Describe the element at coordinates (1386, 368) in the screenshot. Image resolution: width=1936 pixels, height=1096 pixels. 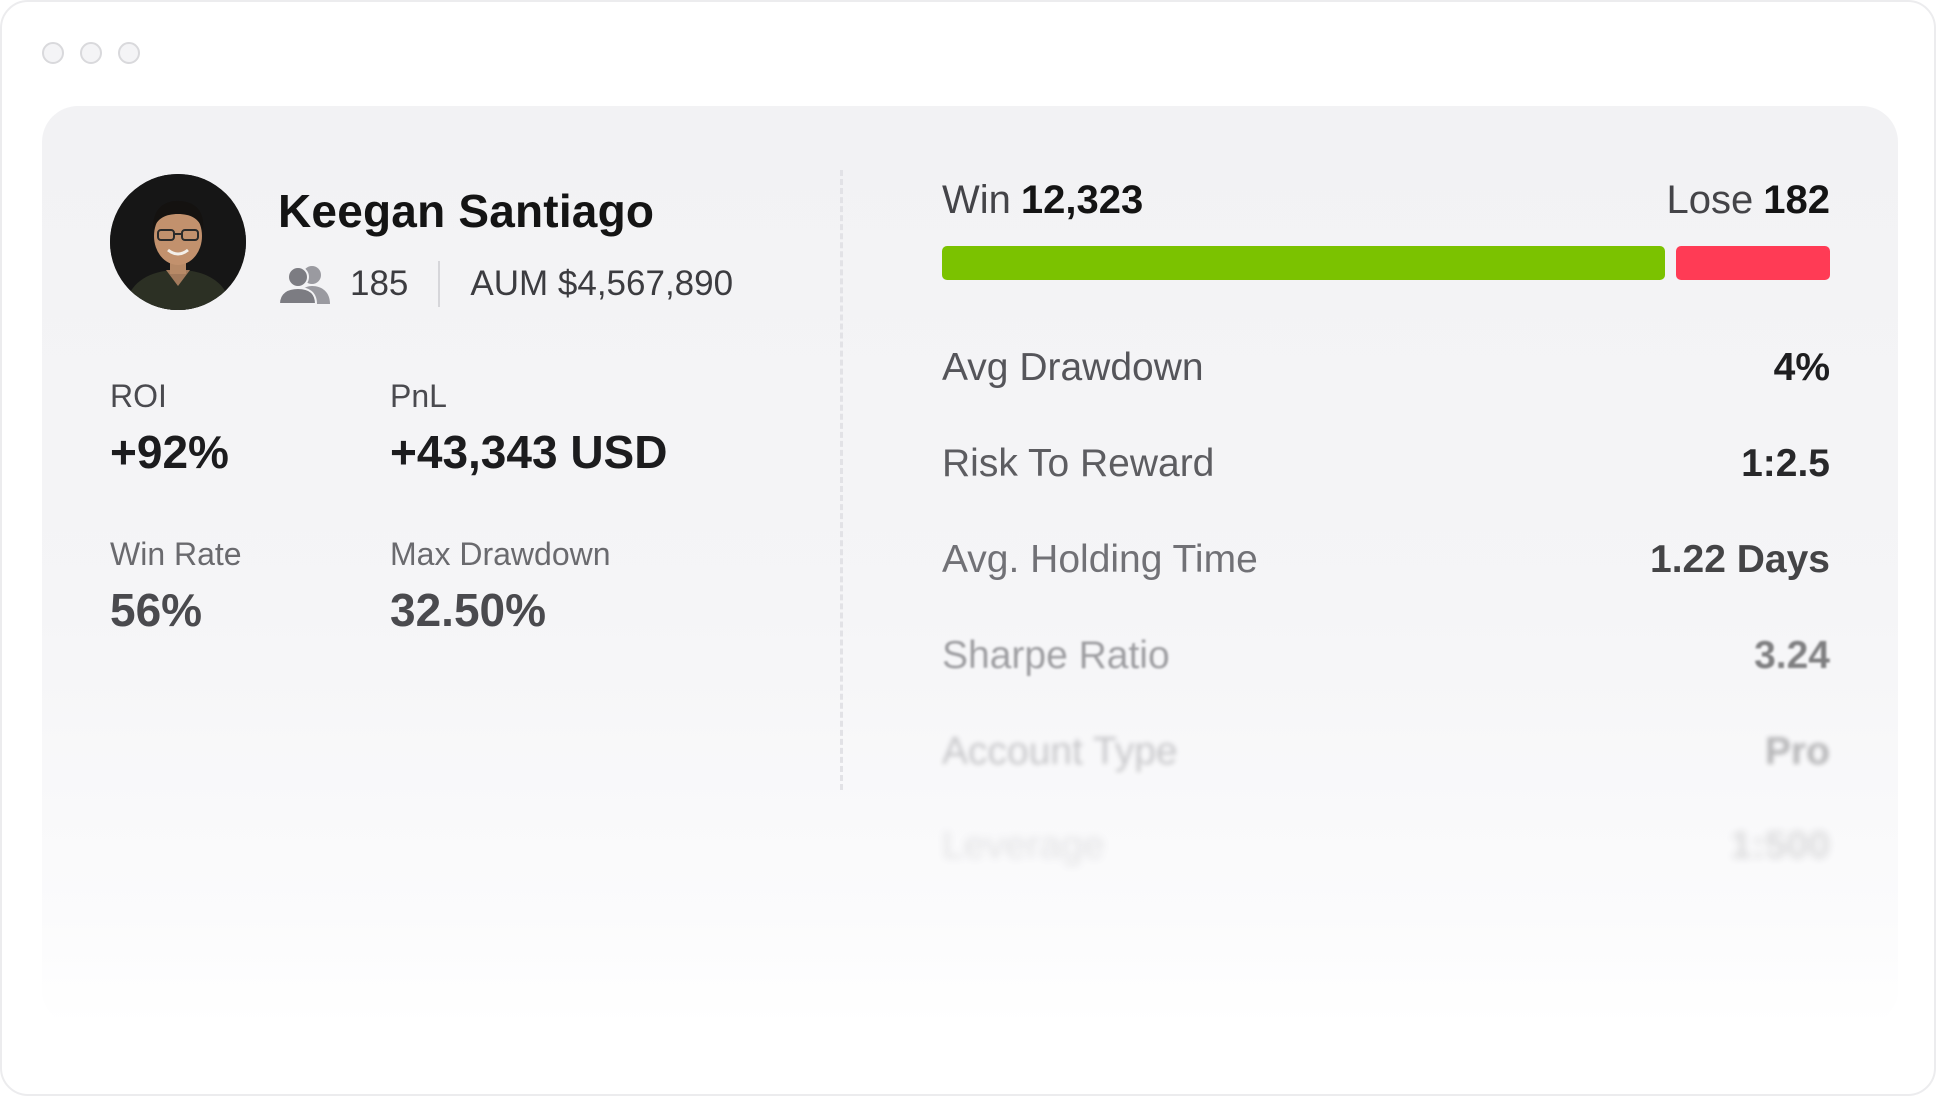
I see `metric-avg-drawdown: Avg Drawdown 4%` at that location.